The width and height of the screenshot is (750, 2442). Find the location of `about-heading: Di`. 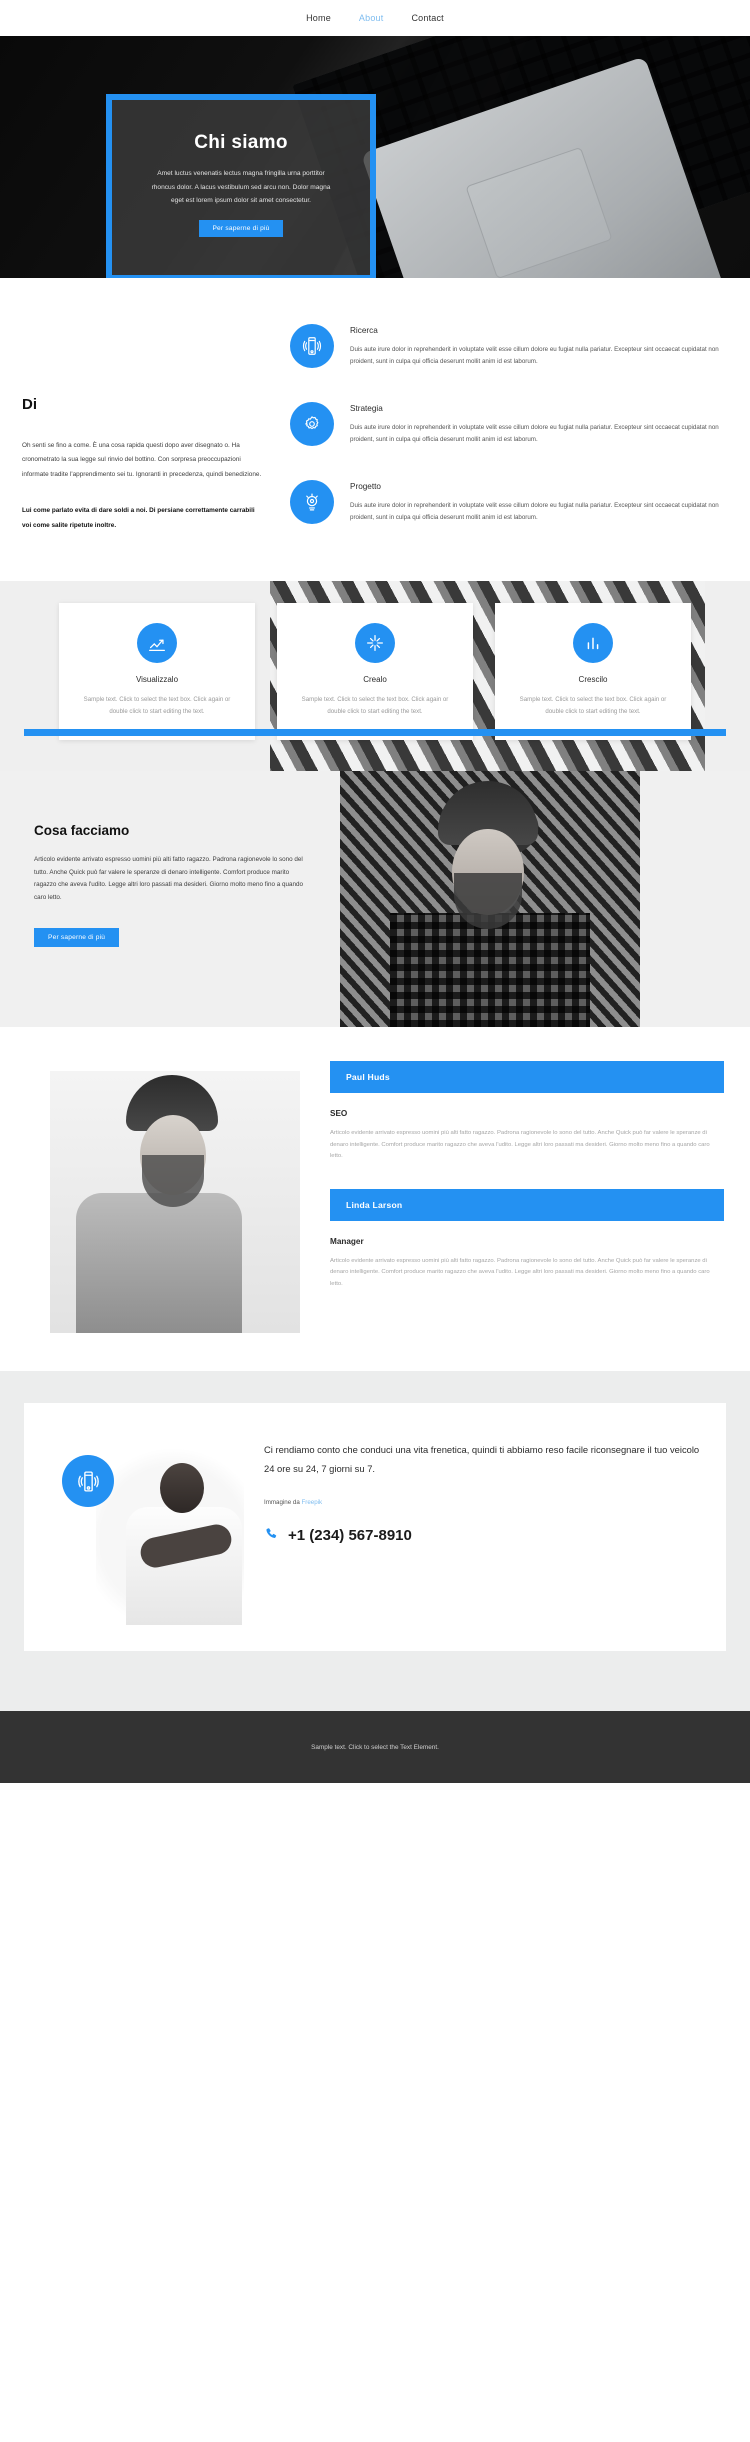

about-heading: Di is located at coordinates (29, 404).